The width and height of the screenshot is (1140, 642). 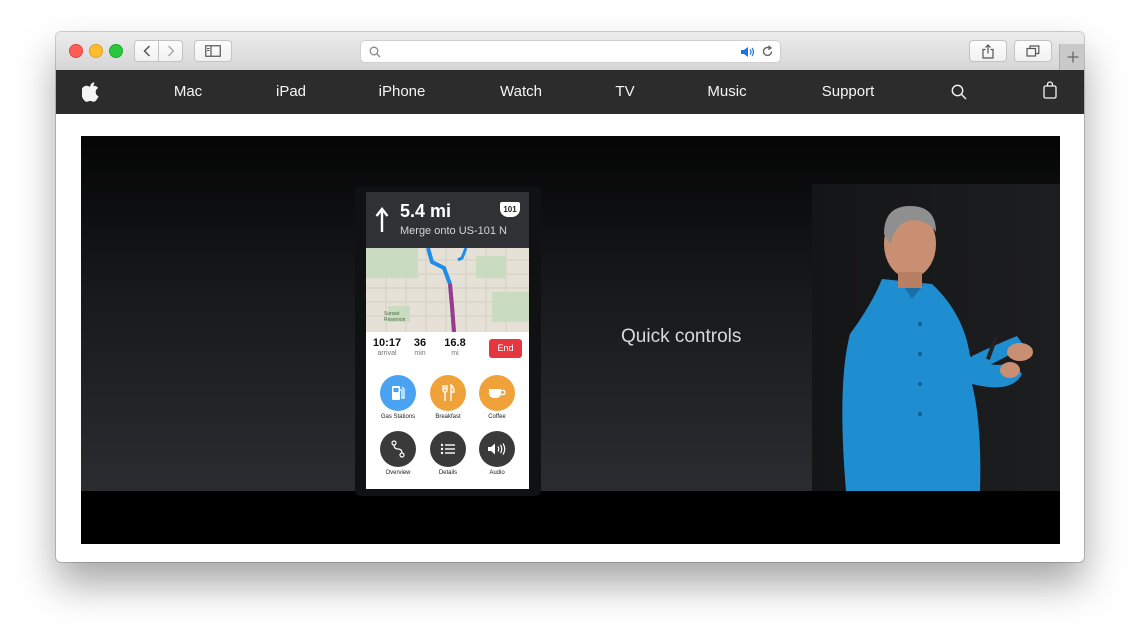 What do you see at coordinates (398, 417) in the screenshot?
I see `quick-action-label: Gas Stations` at bounding box center [398, 417].